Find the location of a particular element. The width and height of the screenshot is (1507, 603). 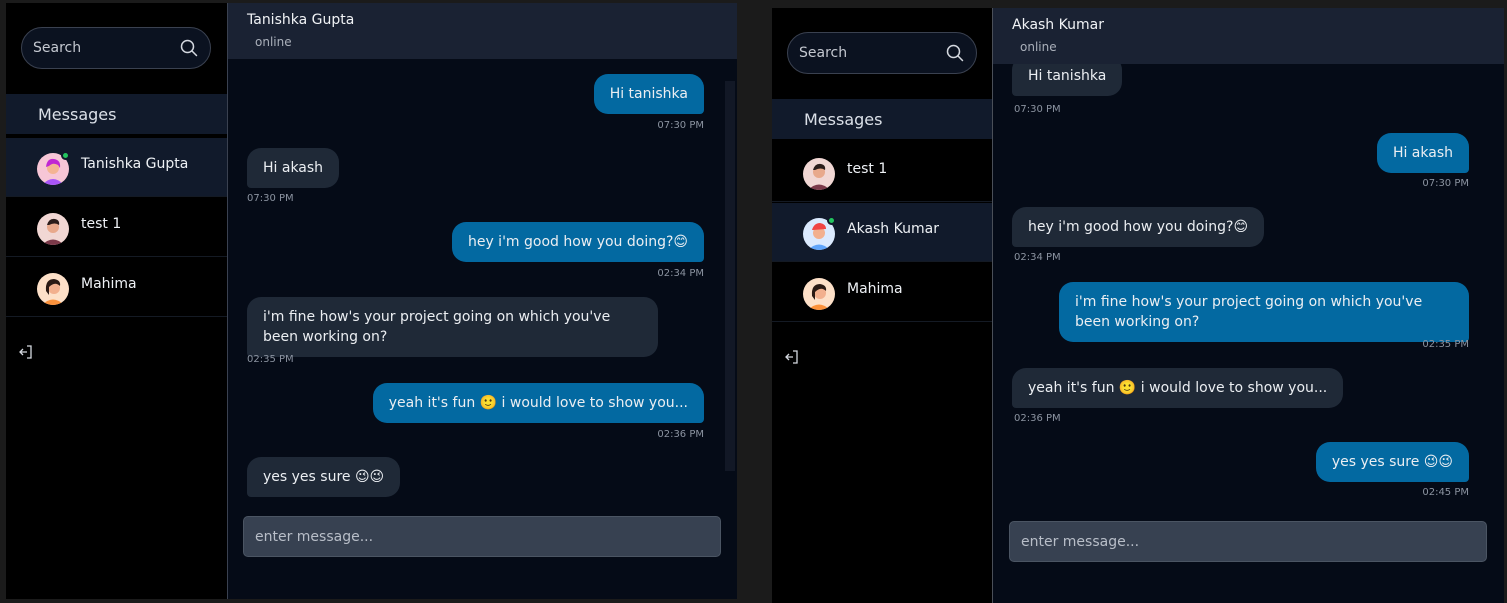

message-bubble-outgoing: Hi akash is located at coordinates (1422, 153).